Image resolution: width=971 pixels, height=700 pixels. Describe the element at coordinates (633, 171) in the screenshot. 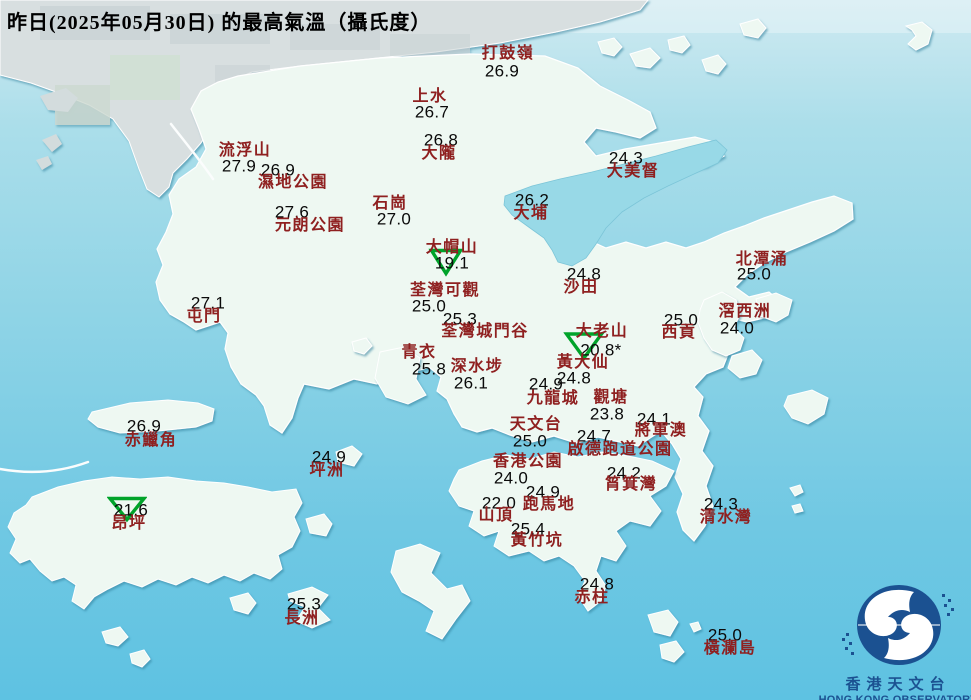

I see `station-name-label: 大美督` at that location.